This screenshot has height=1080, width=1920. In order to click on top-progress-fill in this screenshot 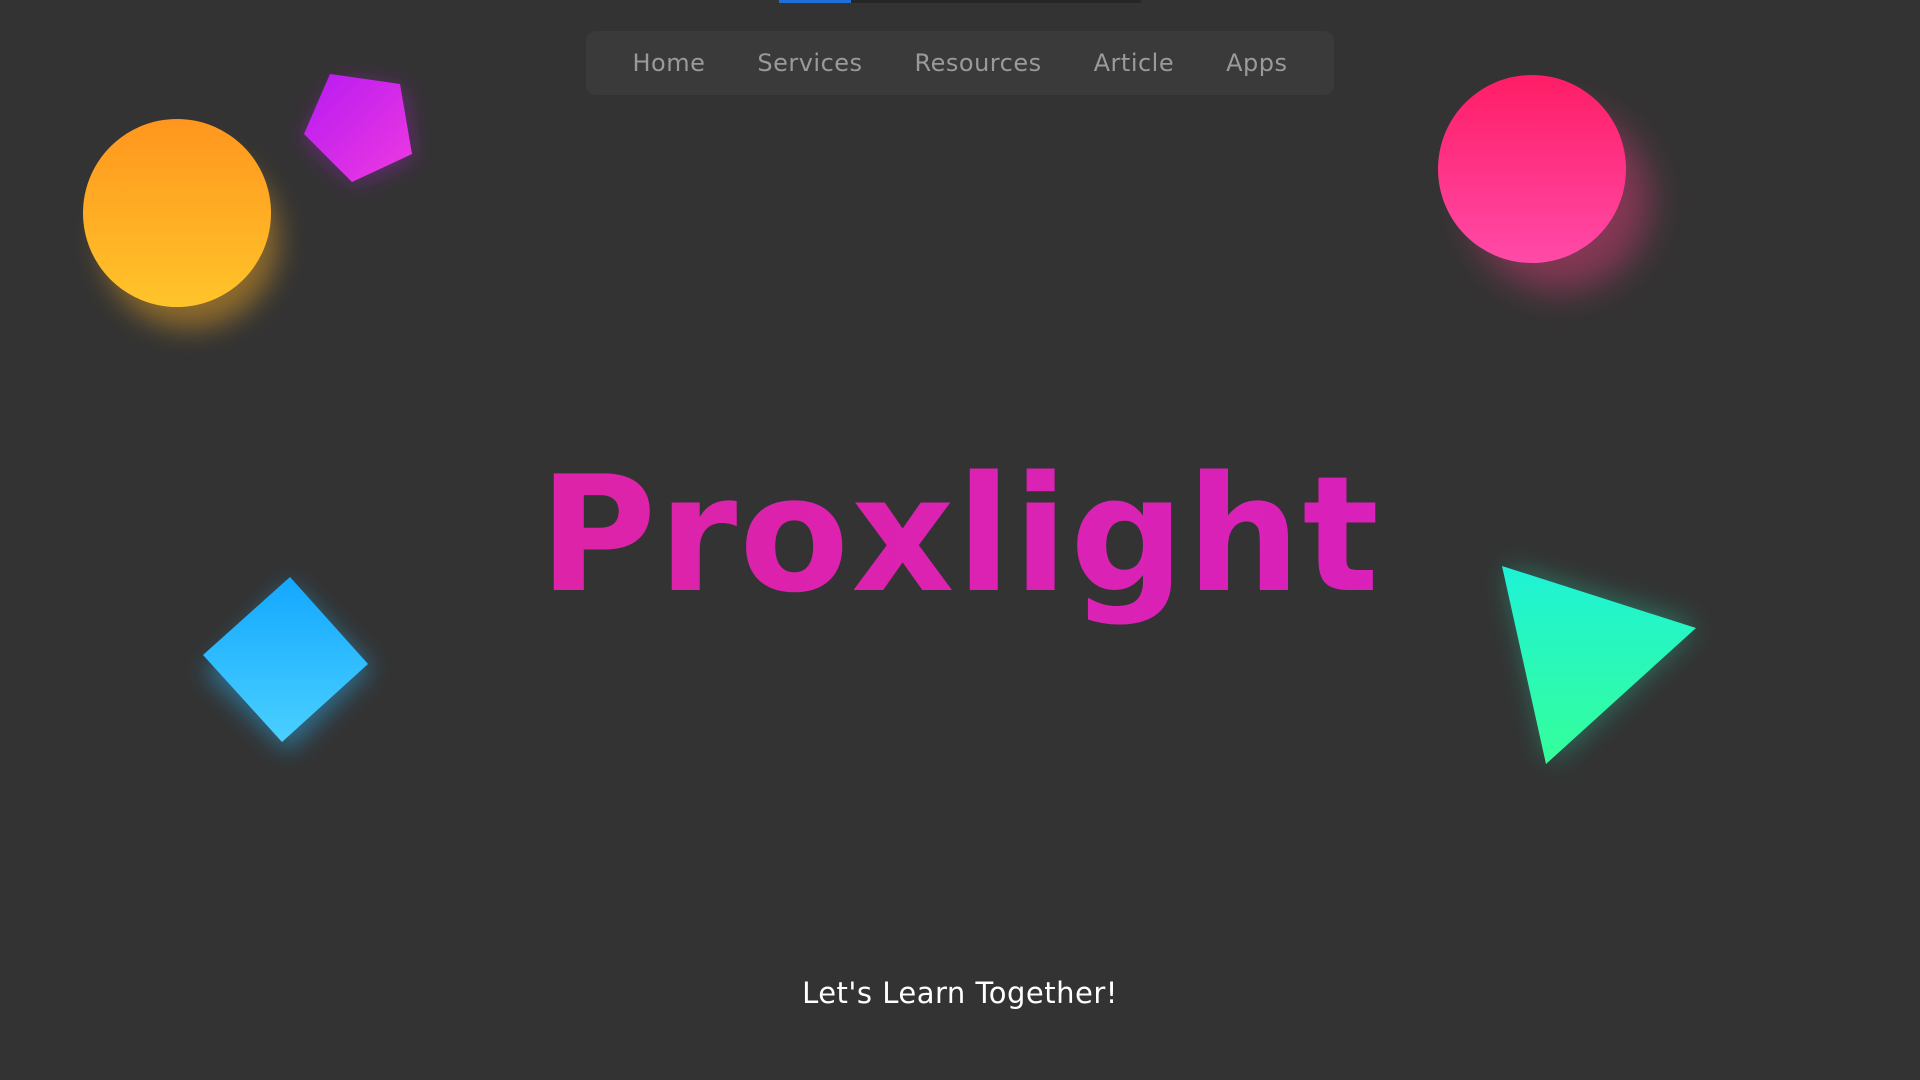, I will do `click(815, 1)`.